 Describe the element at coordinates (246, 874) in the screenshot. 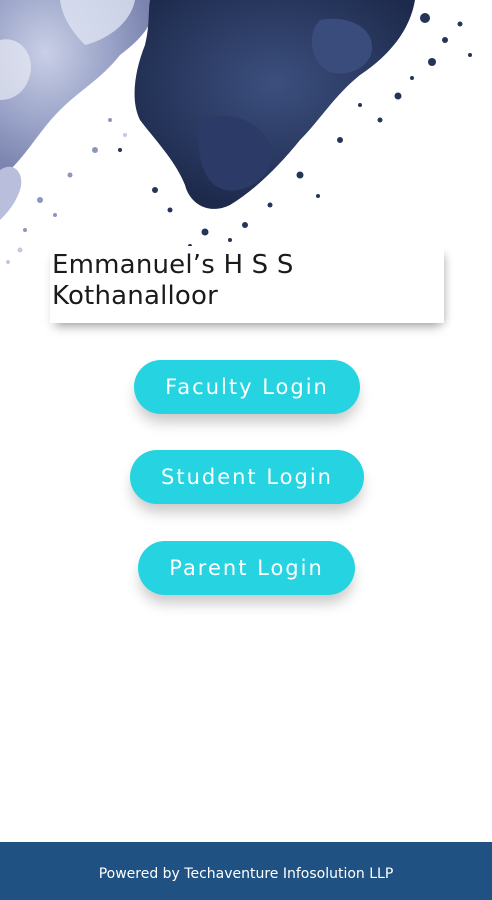

I see `footer-credit: Powered by Techaventure Infosolution LLP` at that location.